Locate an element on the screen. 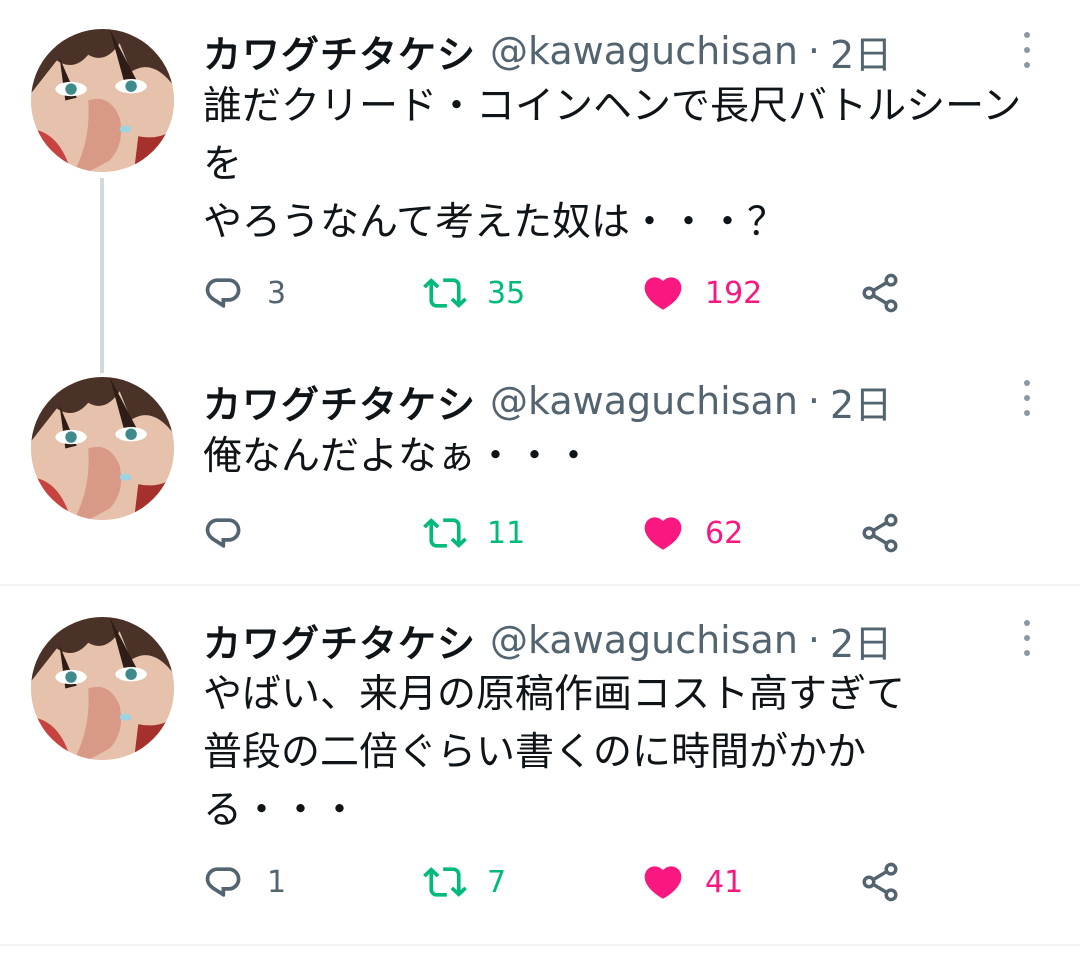  share-button is located at coordinates (880, 882).